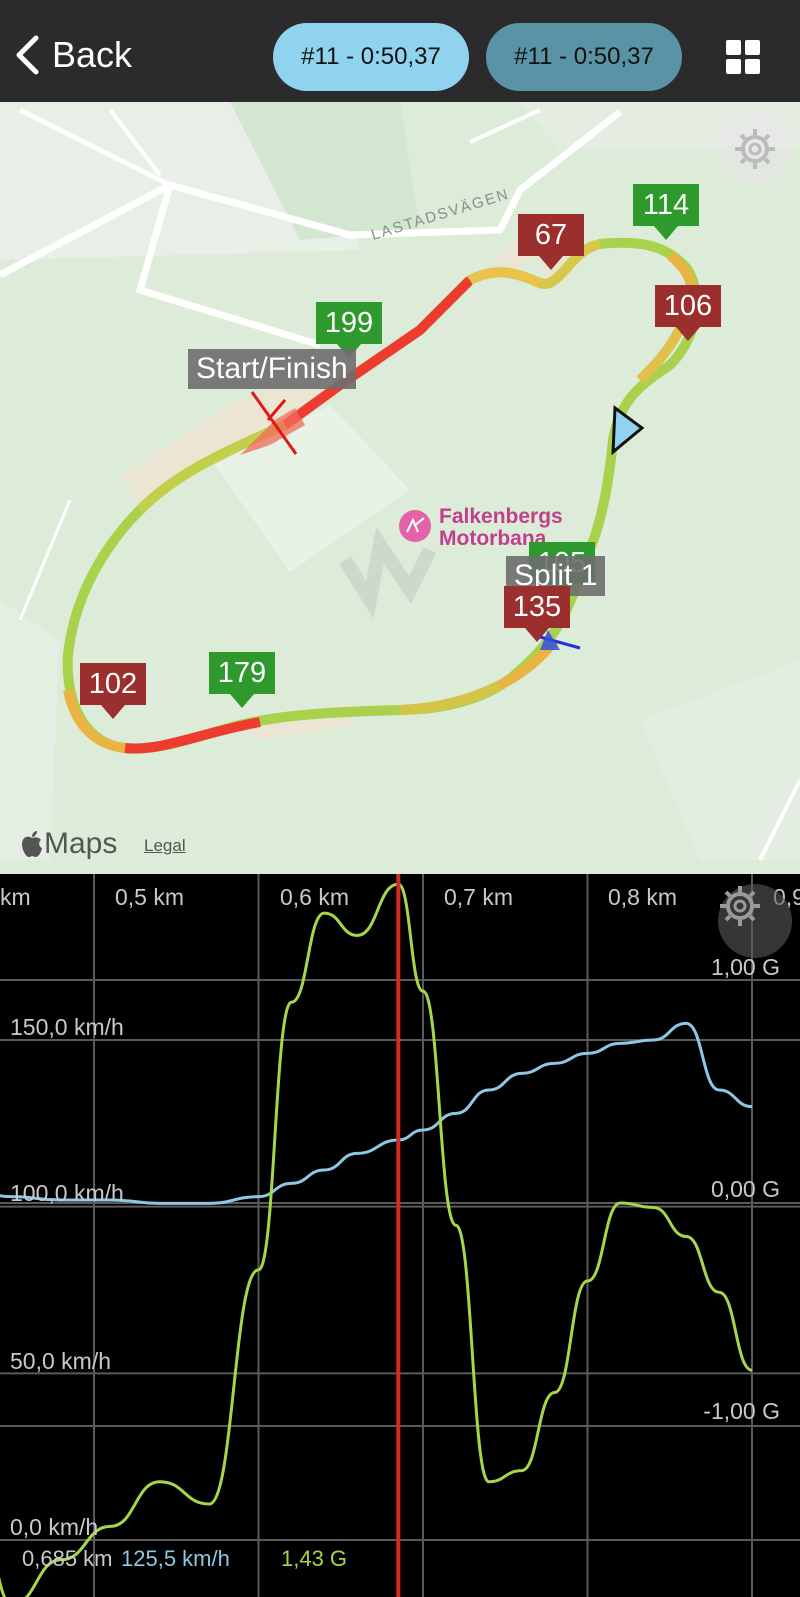 This screenshot has width=800, height=1597. I want to click on speed-marker: 67, so click(551, 242).